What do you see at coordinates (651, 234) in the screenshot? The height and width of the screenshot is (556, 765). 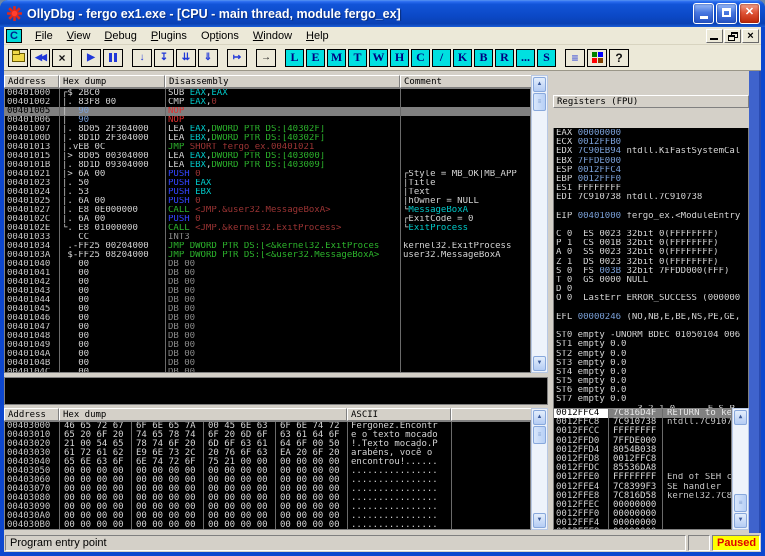 I see `register-line: C 0 ES 0023 32bit 0(FFFFFFFF)` at bounding box center [651, 234].